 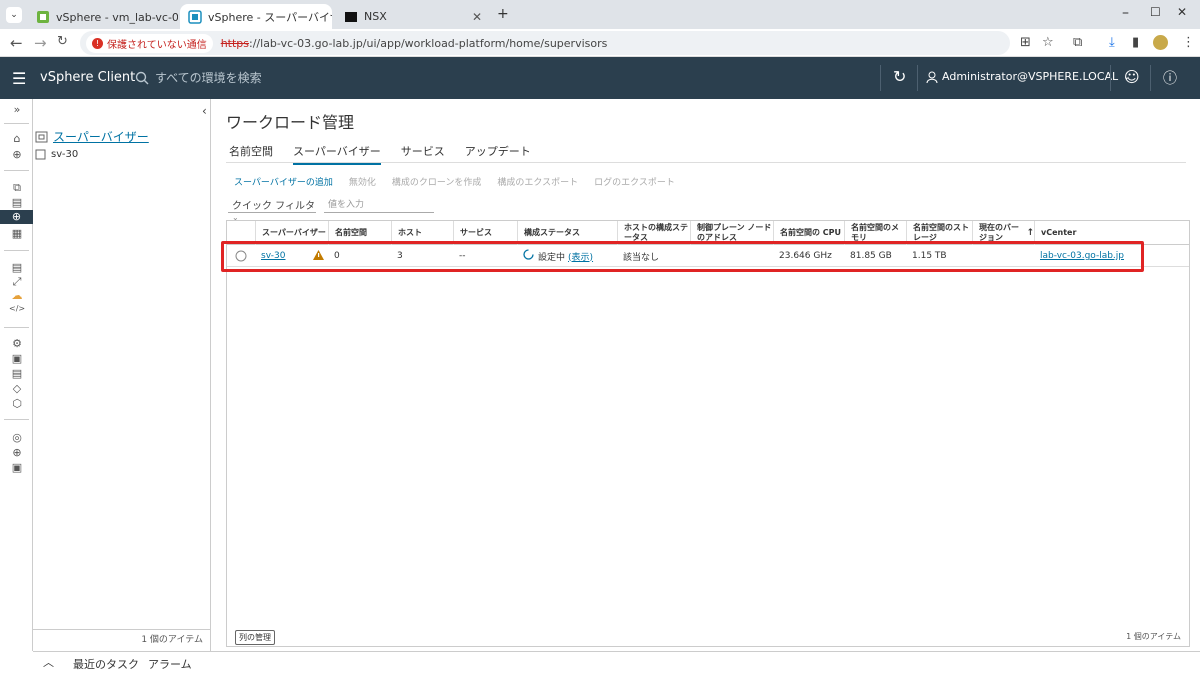 What do you see at coordinates (1125, 13) in the screenshot?
I see `minimize-icon: –` at bounding box center [1125, 13].